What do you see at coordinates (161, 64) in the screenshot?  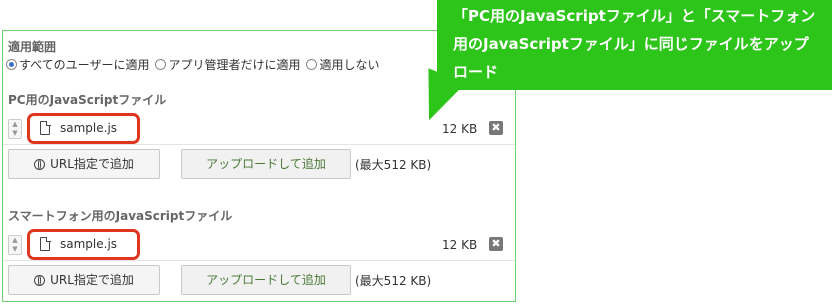 I see `radio-admins-only` at bounding box center [161, 64].